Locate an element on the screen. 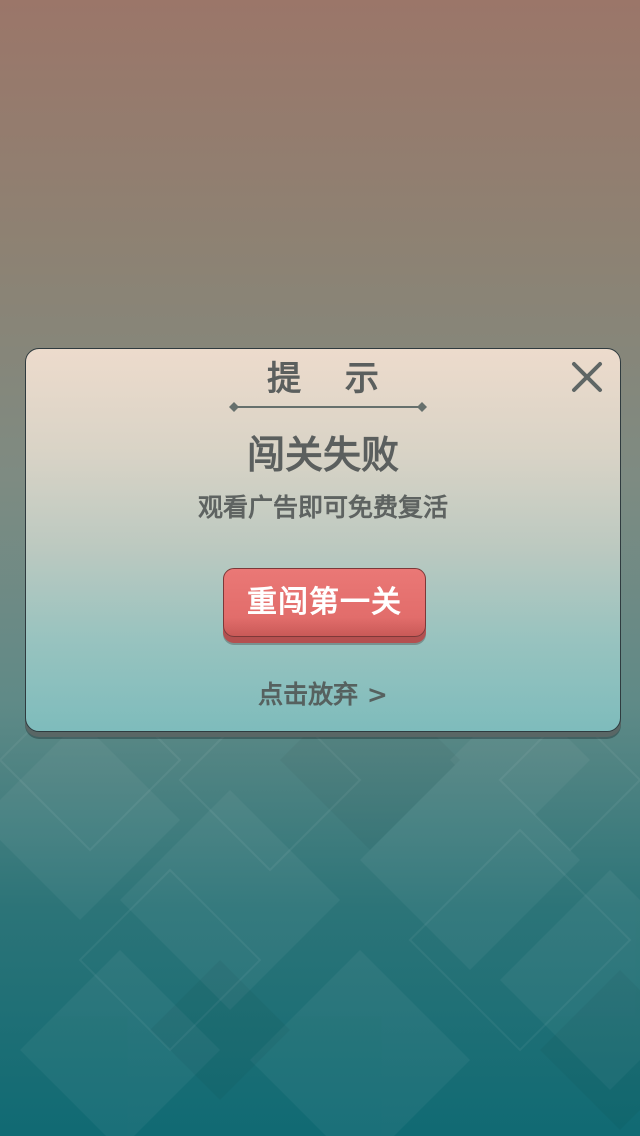 This screenshot has height=1136, width=640. close-icon is located at coordinates (587, 377).